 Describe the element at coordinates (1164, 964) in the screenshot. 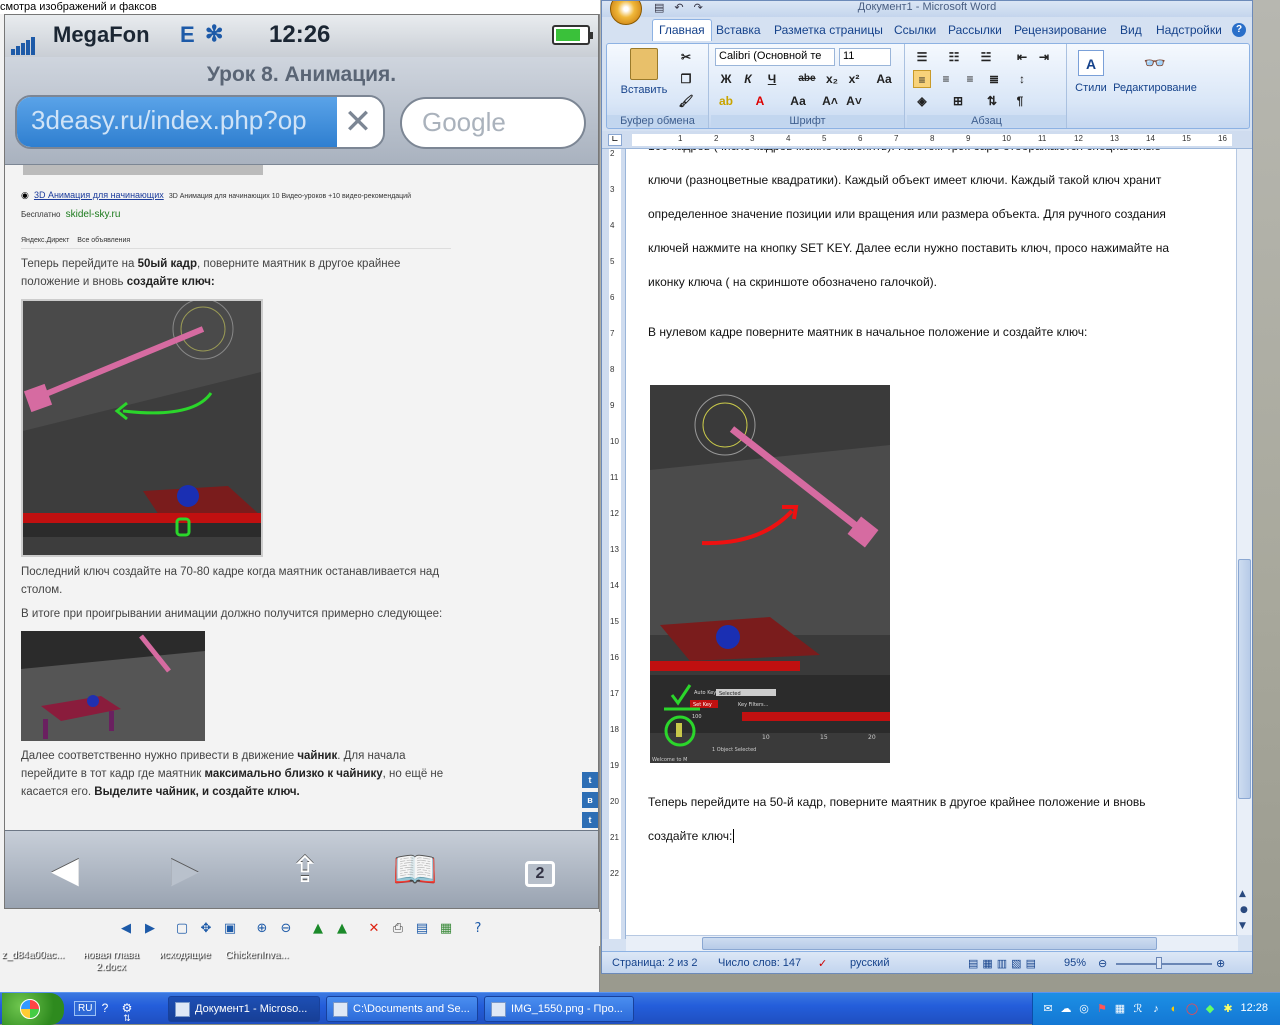

I see `zoom-slider` at that location.